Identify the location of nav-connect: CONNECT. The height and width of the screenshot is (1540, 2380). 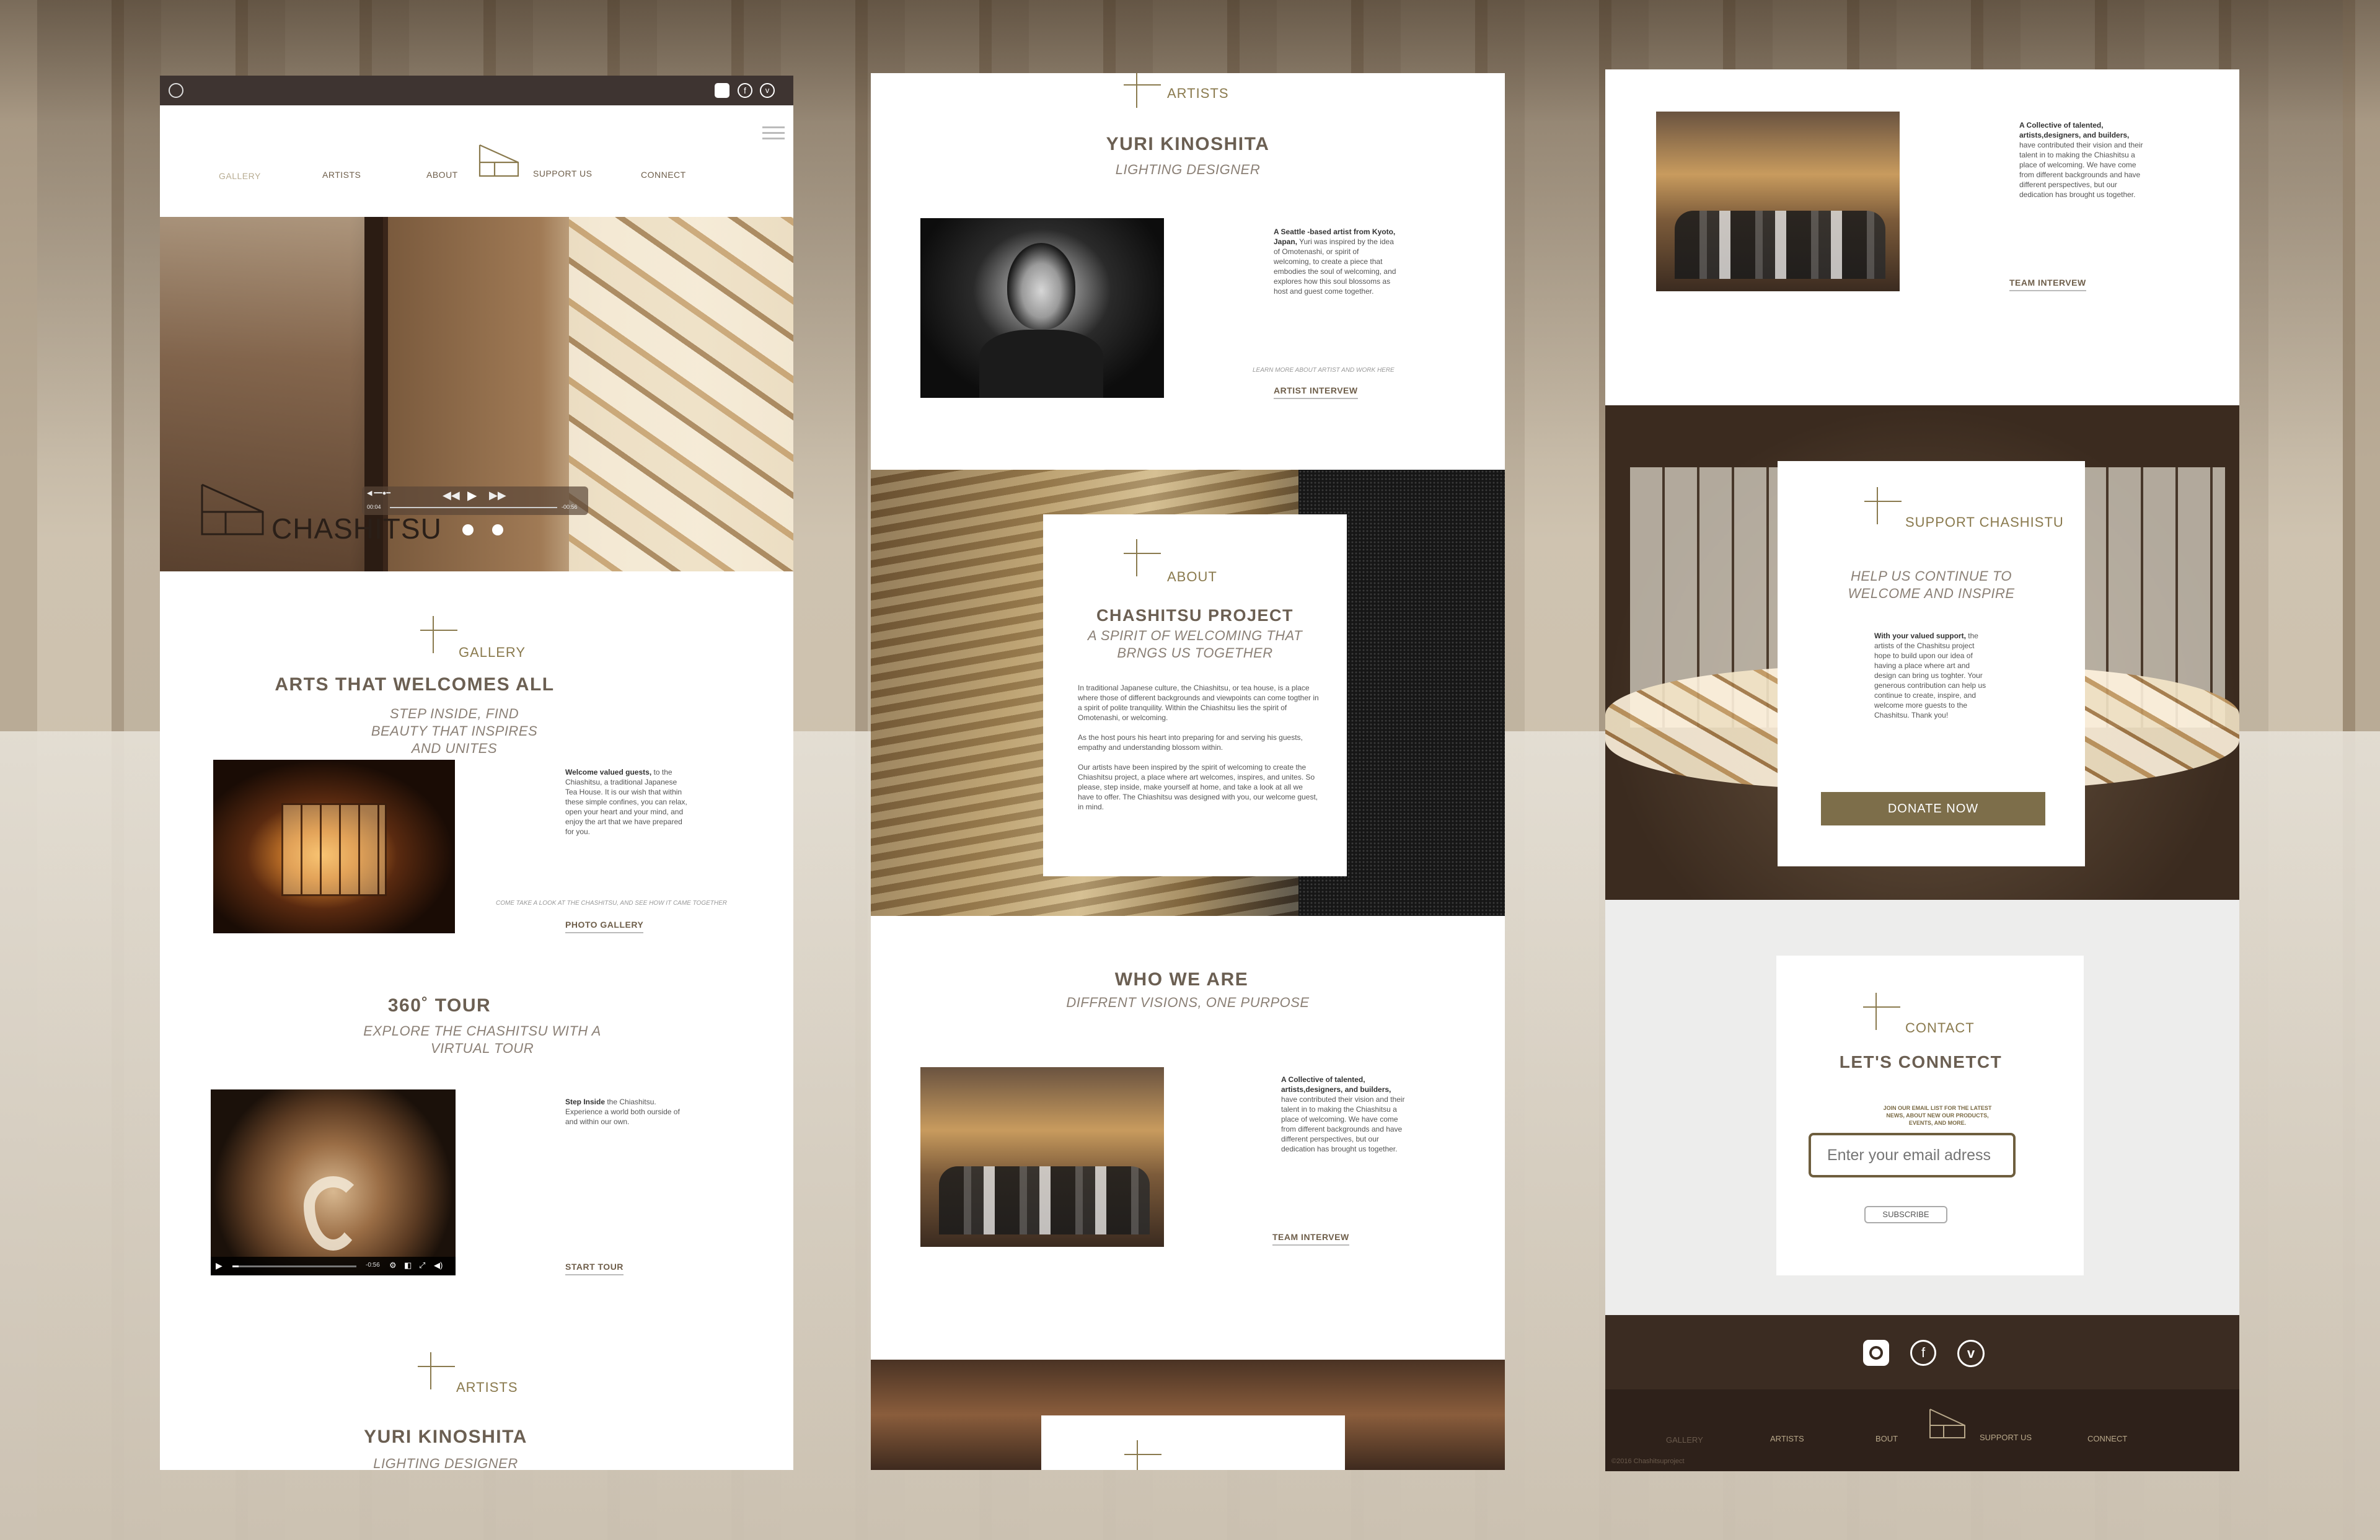
(663, 175).